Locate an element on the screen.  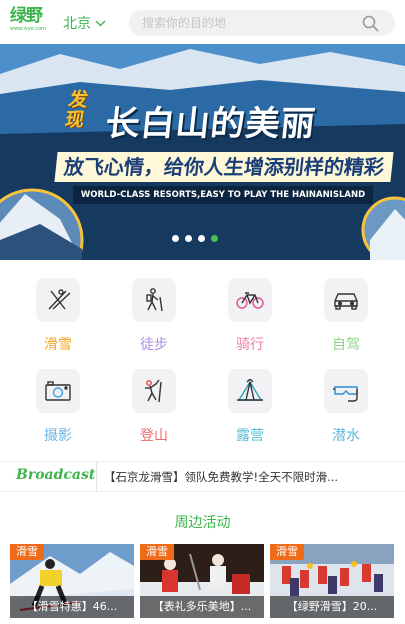
category-driving: 自驾 is located at coordinates (346, 311).